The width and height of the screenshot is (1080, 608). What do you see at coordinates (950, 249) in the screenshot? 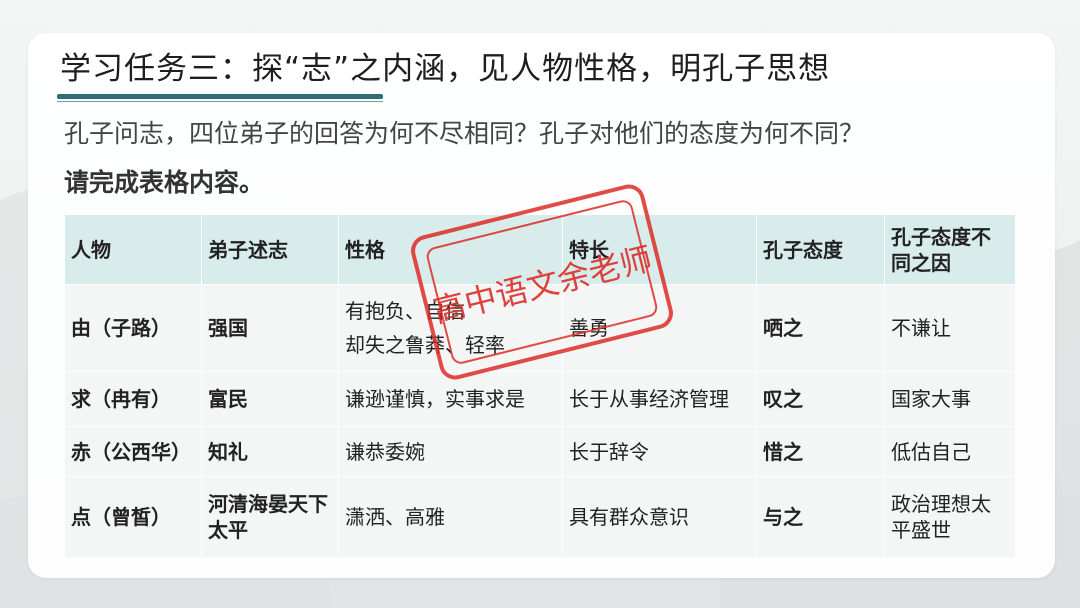
I see `header-reason: 孔子态度不同之因` at bounding box center [950, 249].